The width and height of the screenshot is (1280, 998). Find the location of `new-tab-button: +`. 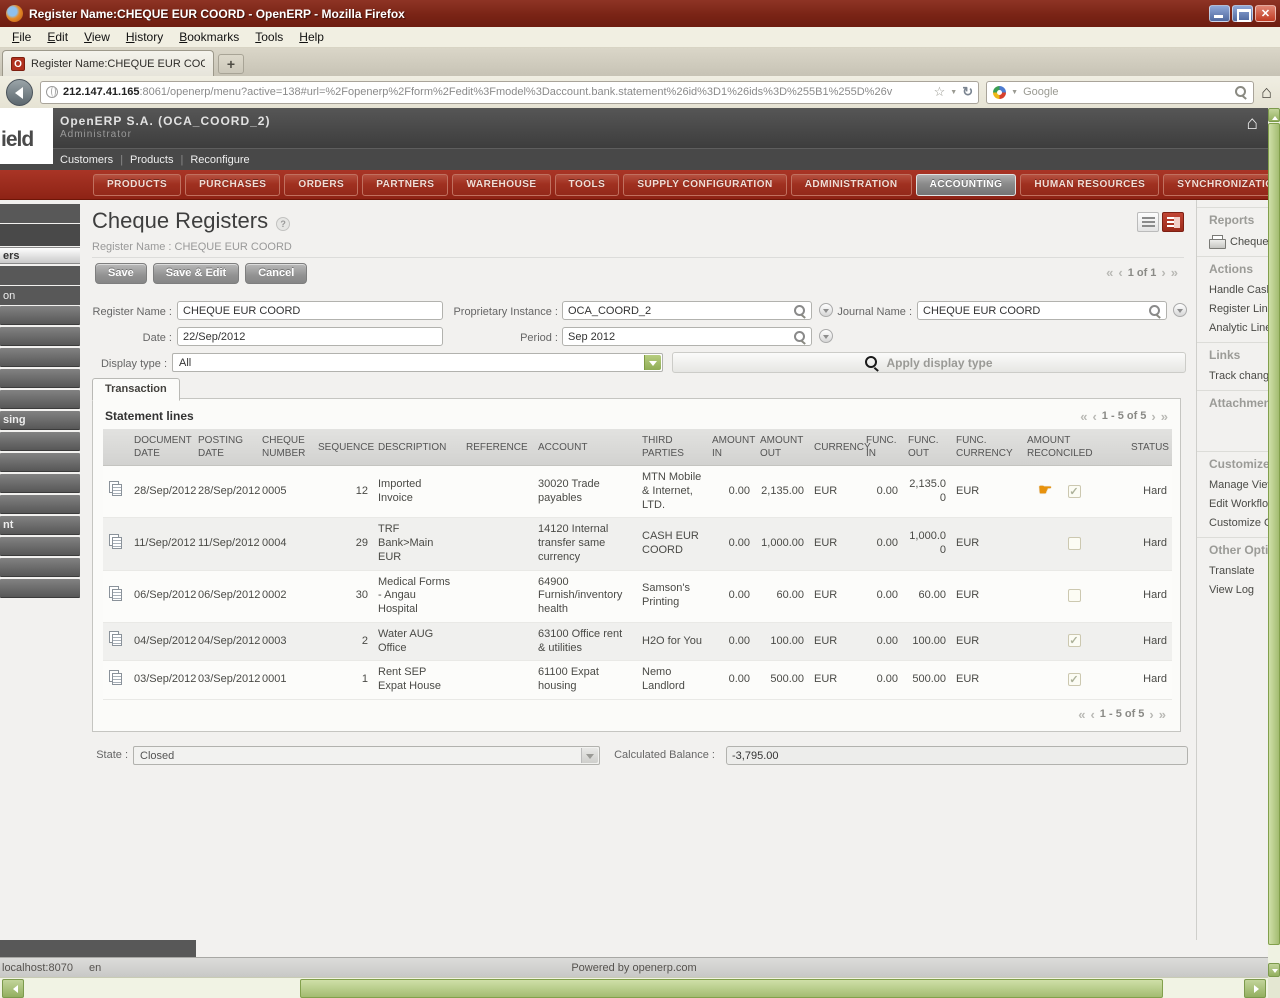

new-tab-button: + is located at coordinates (231, 64).